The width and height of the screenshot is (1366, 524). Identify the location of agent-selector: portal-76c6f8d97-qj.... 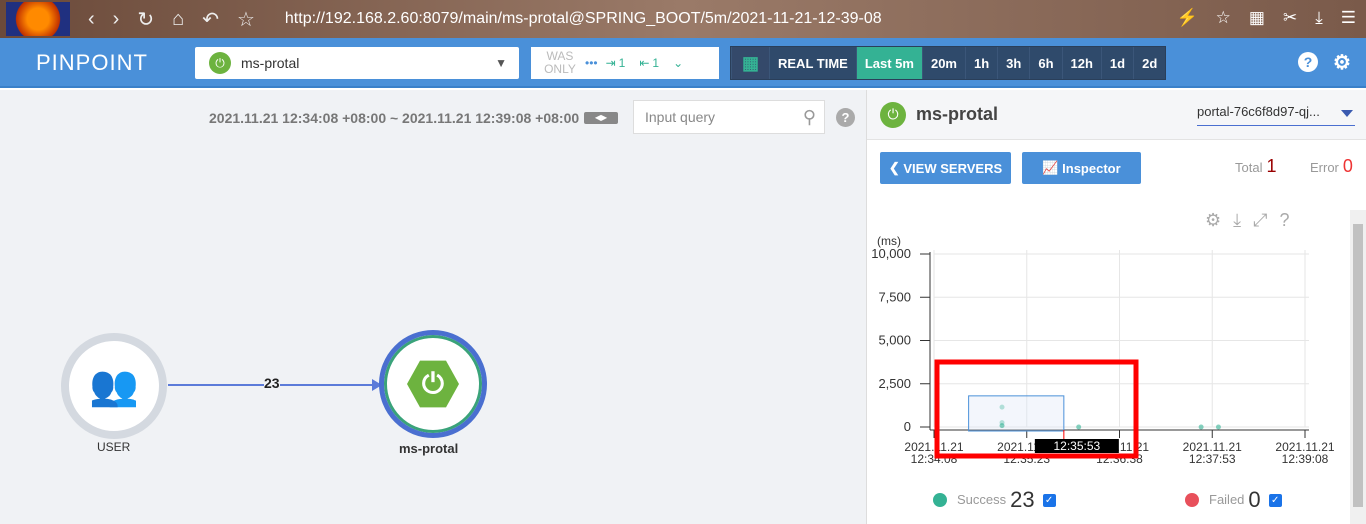
(1276, 115).